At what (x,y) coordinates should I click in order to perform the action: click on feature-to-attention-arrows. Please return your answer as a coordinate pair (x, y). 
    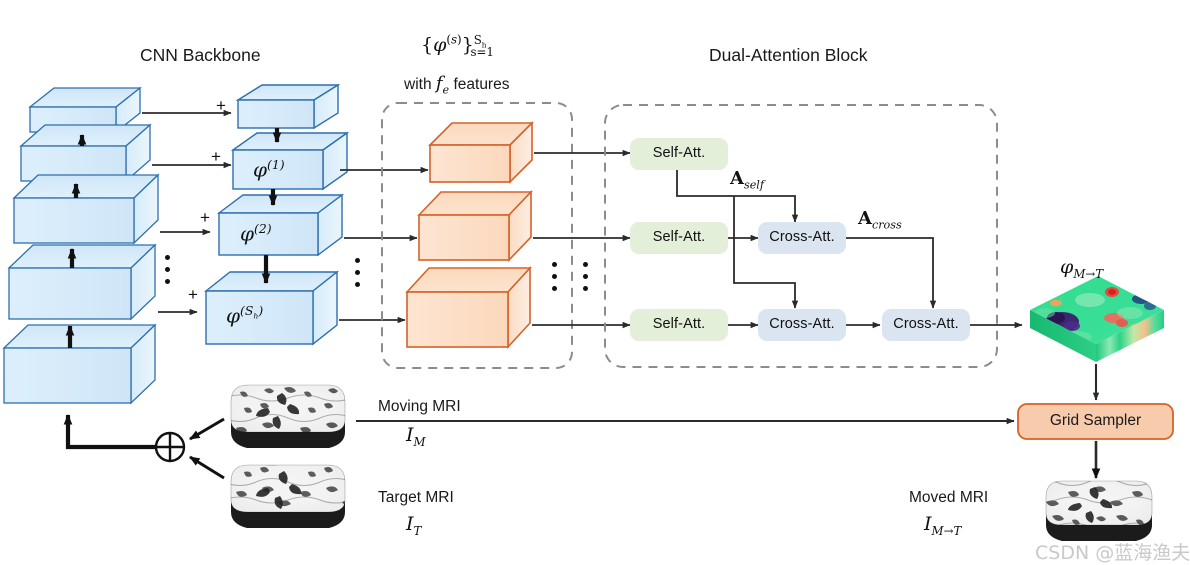
    Looking at the image, I should click on (581, 239).